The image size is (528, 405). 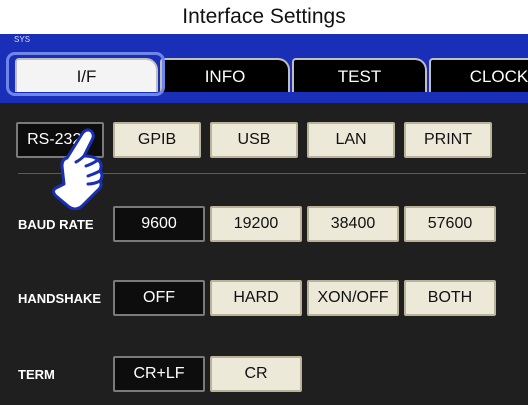 I want to click on term-label: TERM, so click(x=36, y=374).